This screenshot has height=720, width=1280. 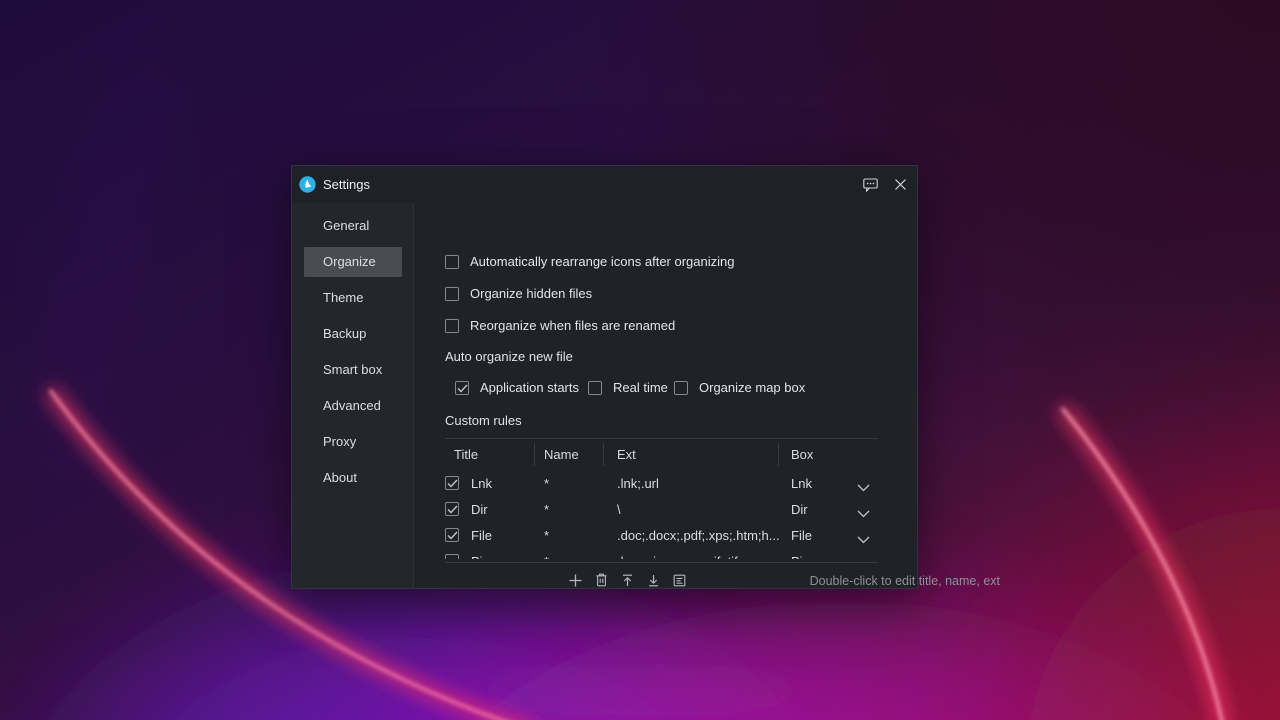 I want to click on sidebar-item-theme: Theme, so click(x=353, y=298).